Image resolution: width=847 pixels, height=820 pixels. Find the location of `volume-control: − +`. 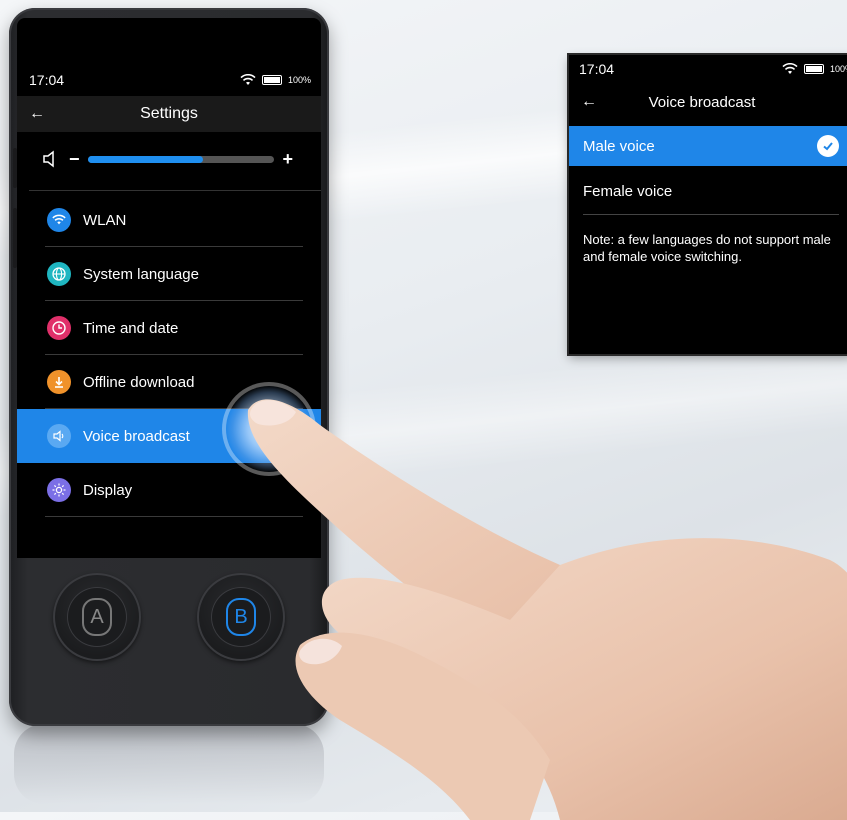

volume-control: − + is located at coordinates (171, 159).